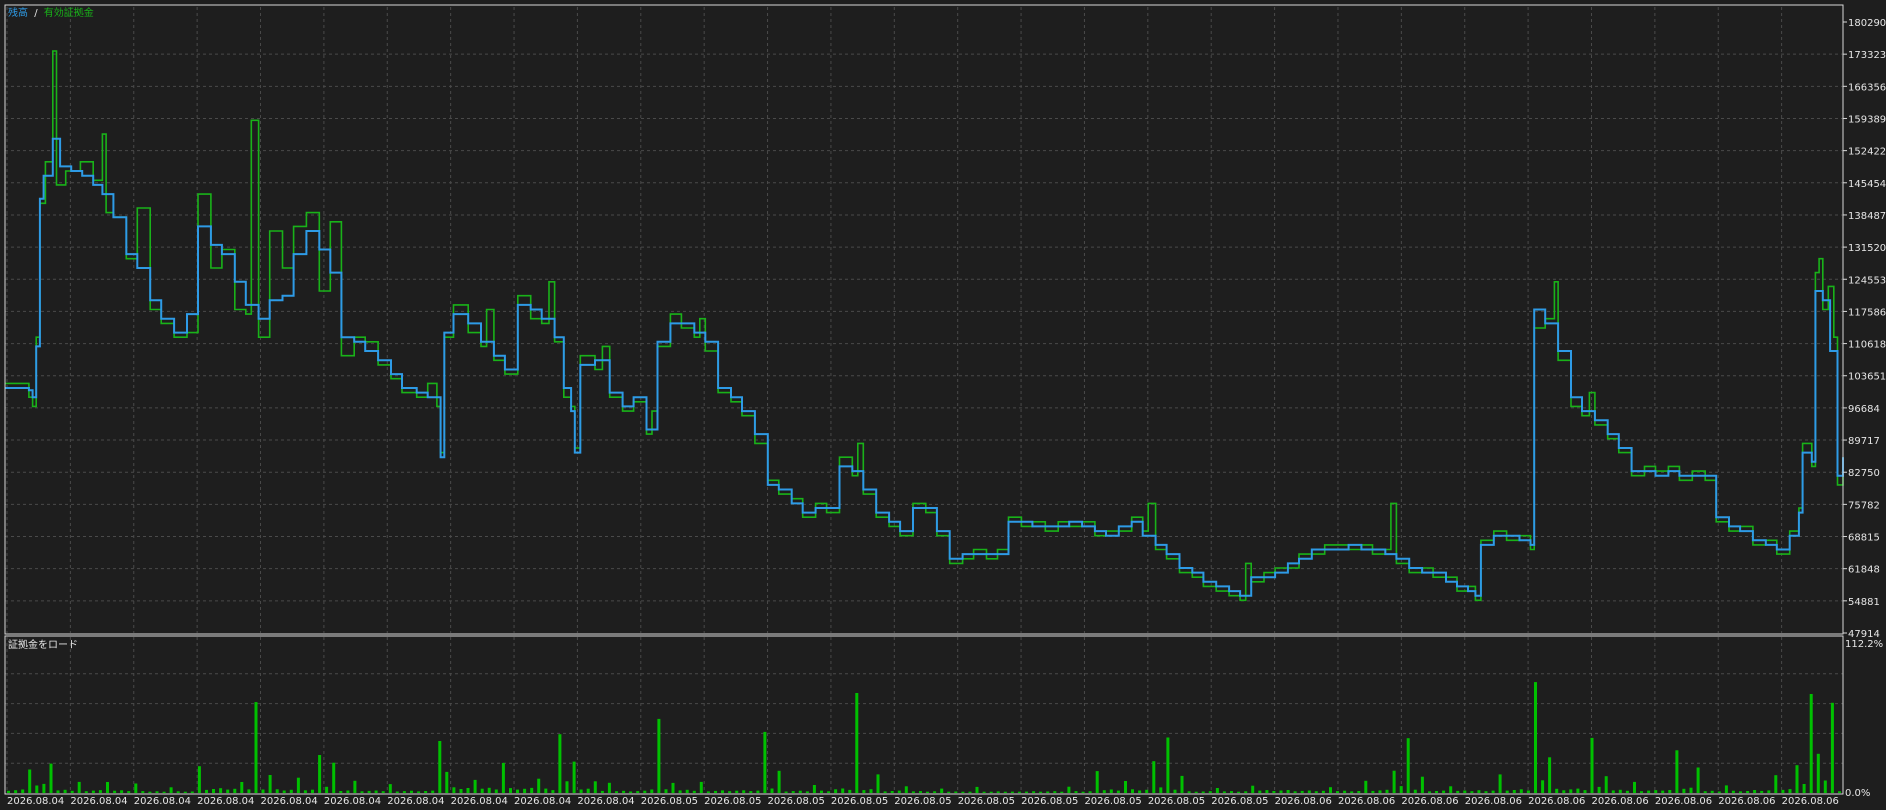 This screenshot has height=810, width=1886. What do you see at coordinates (1867, 119) in the screenshot?
I see `y-tick-label: 159389` at bounding box center [1867, 119].